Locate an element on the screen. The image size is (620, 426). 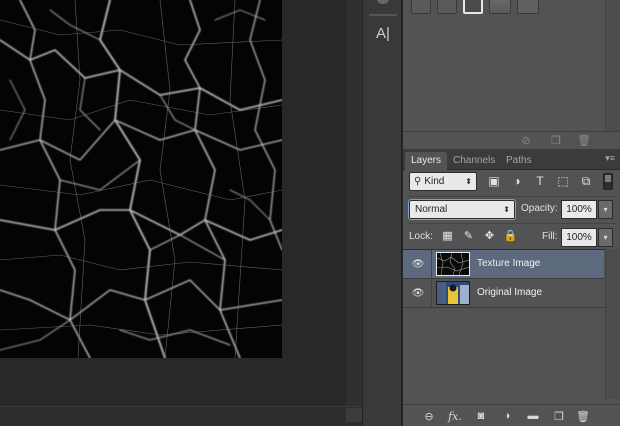
layers-panel-footer: ⊖ fx. ◙ ◑ ▬ ❐ 🗑 is located at coordinates (511, 415).